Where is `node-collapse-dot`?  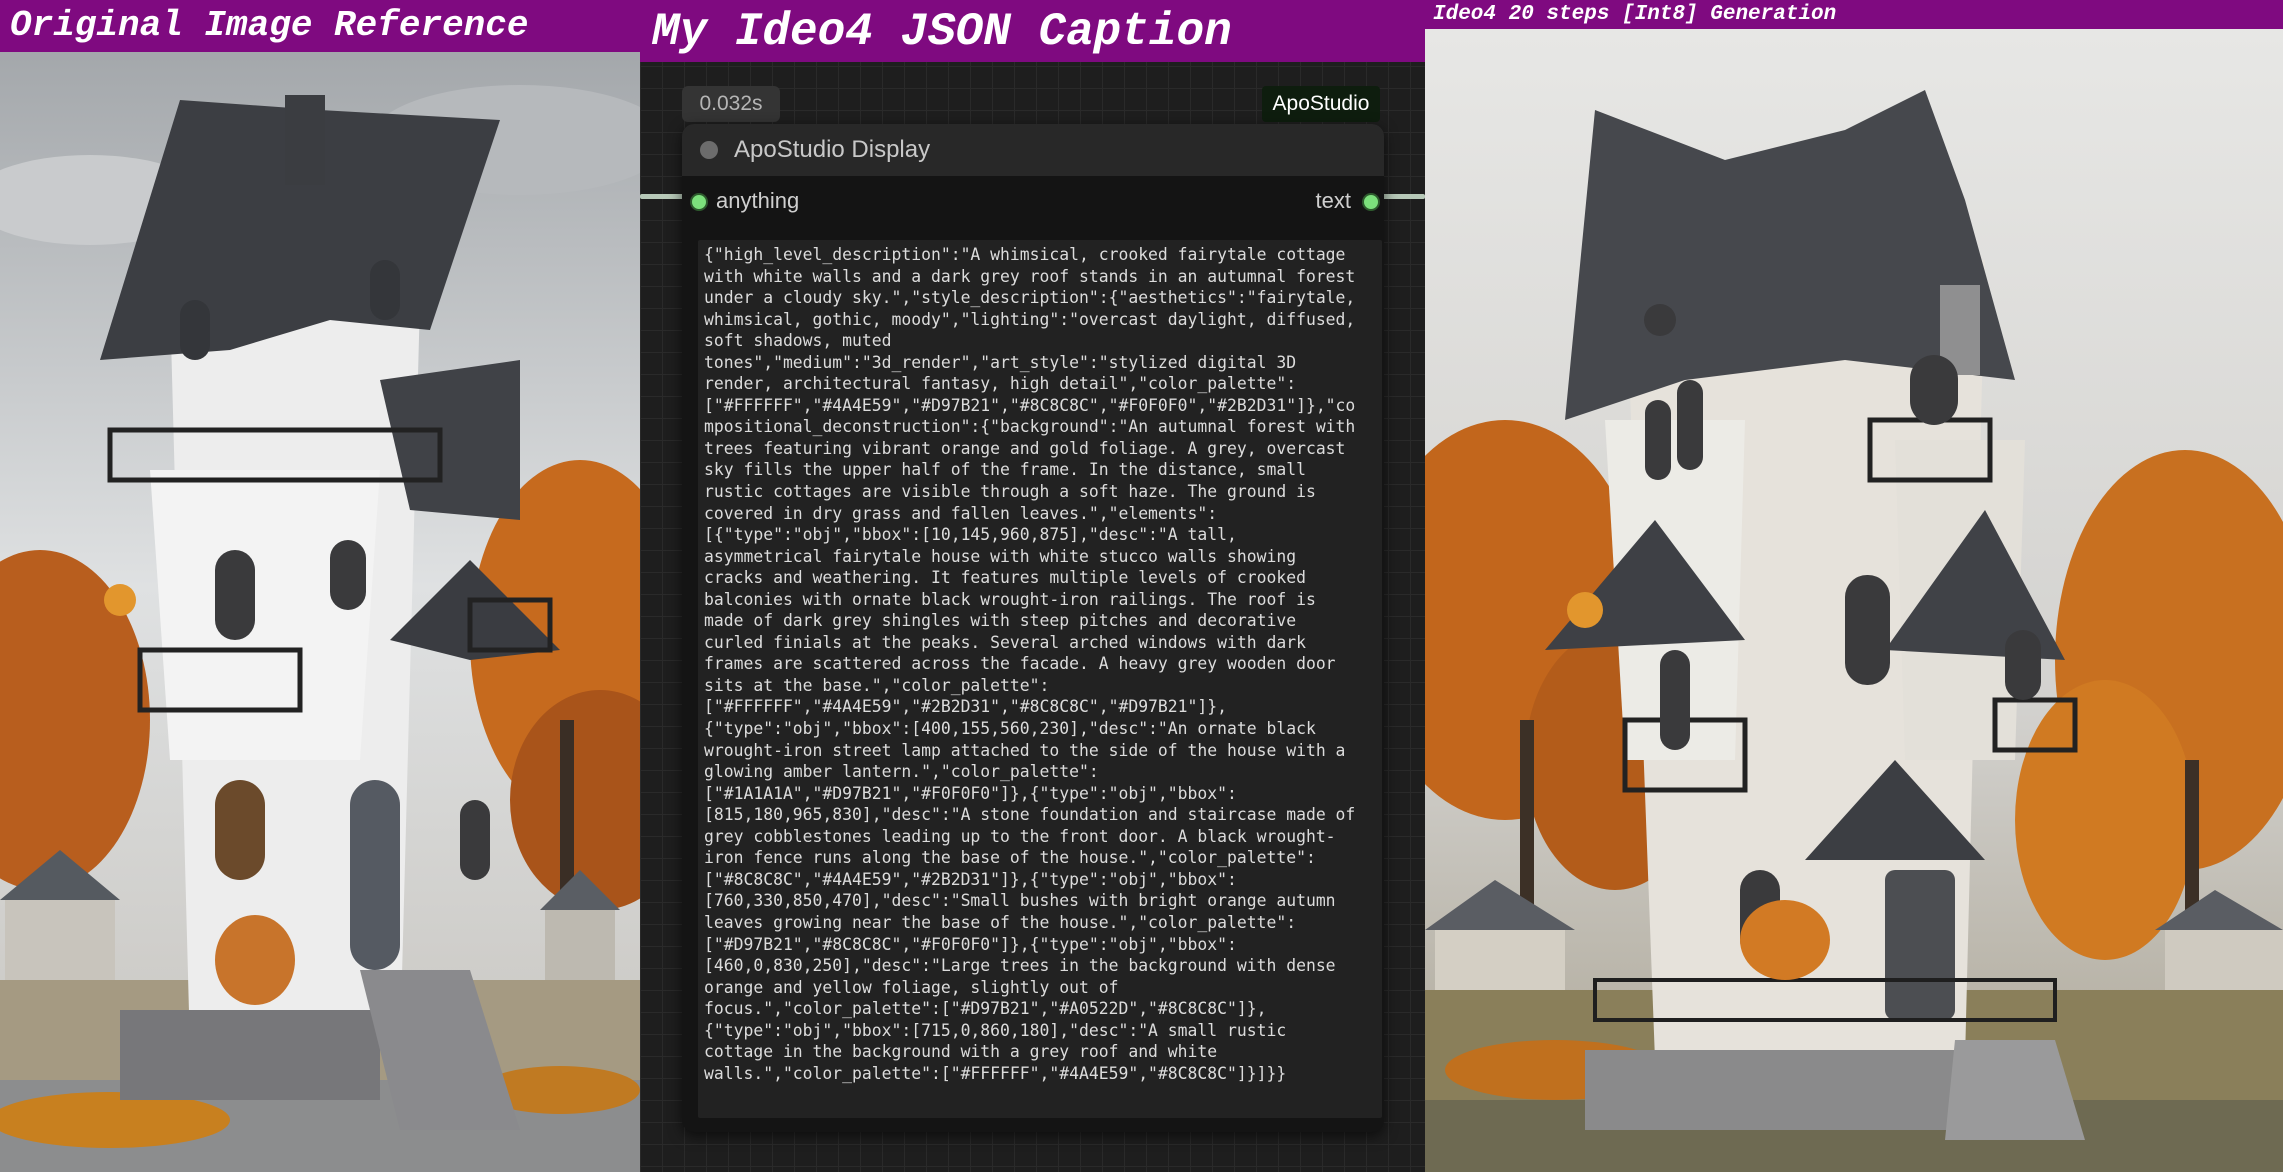
node-collapse-dot is located at coordinates (709, 150).